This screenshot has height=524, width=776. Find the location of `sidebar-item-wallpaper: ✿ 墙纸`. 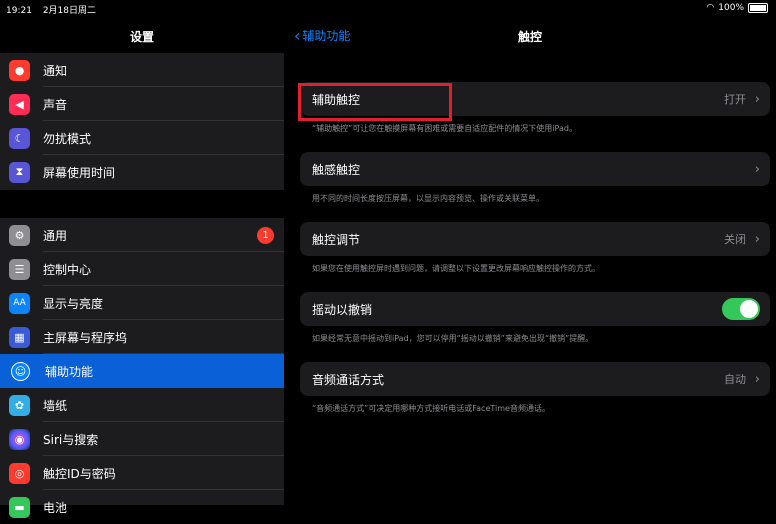

sidebar-item-wallpaper: ✿ 墙纸 is located at coordinates (142, 405).